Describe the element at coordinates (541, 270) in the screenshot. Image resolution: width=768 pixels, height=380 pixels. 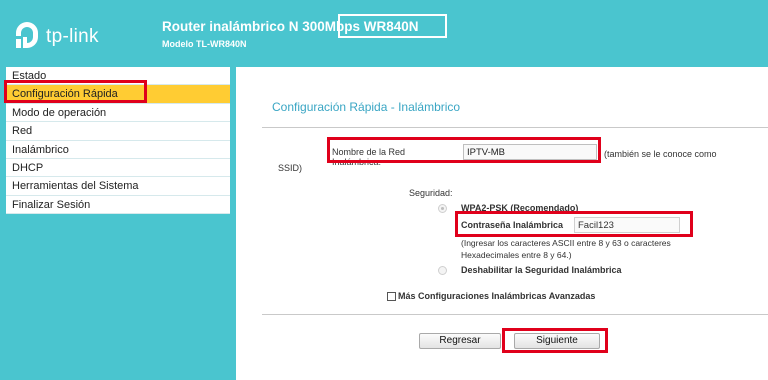
I see `disable-security-label: Deshabilitar la Seguridad Inalámbrica` at that location.